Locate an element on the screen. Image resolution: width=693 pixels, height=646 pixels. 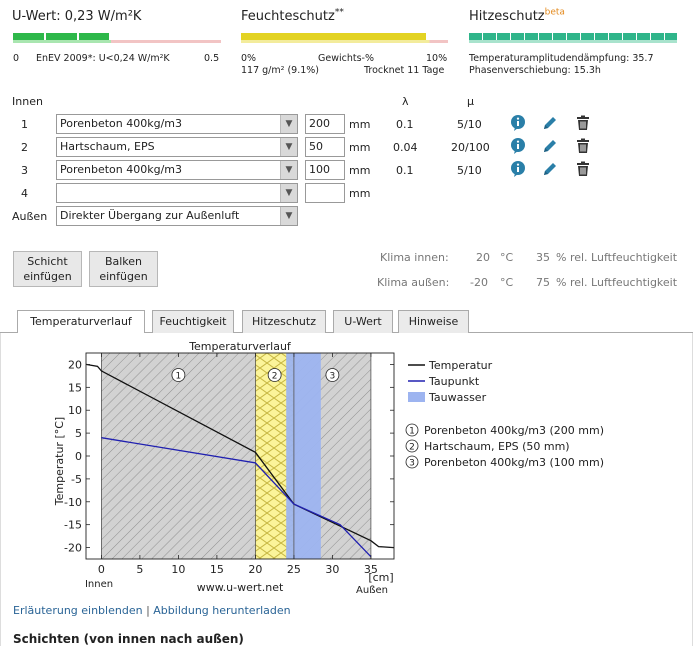
layer-legend-label: Hartschaum, EPS (50 mm) is located at coordinates (497, 446).